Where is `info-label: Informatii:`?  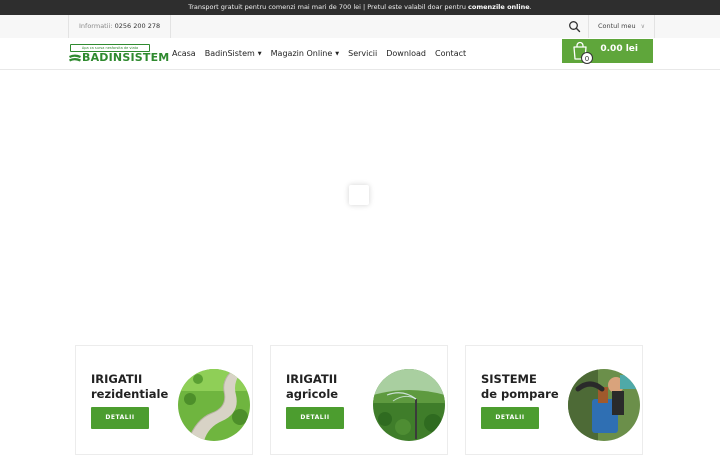
info-label: Informatii: is located at coordinates (96, 26).